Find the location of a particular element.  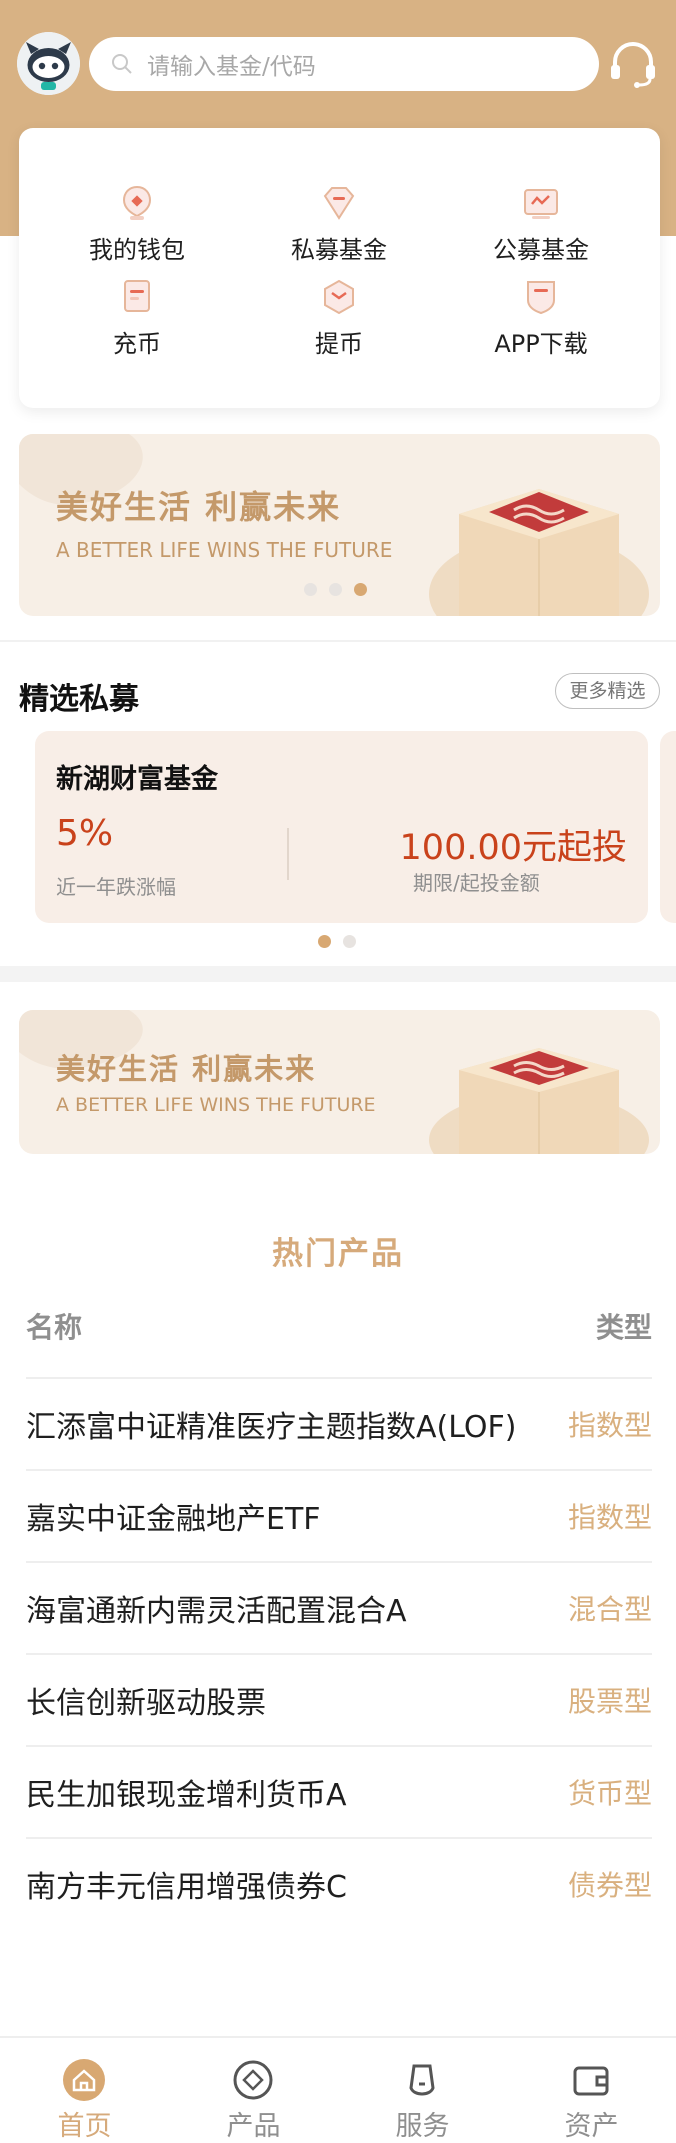

tab-home: 首页 is located at coordinates (84, 2090).